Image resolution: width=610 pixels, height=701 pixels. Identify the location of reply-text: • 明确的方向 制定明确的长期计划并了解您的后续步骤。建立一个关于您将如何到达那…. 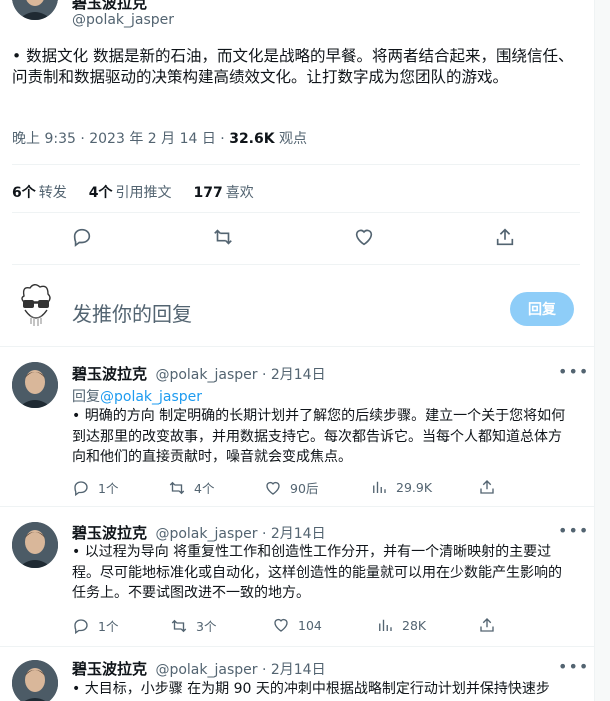
(319, 436).